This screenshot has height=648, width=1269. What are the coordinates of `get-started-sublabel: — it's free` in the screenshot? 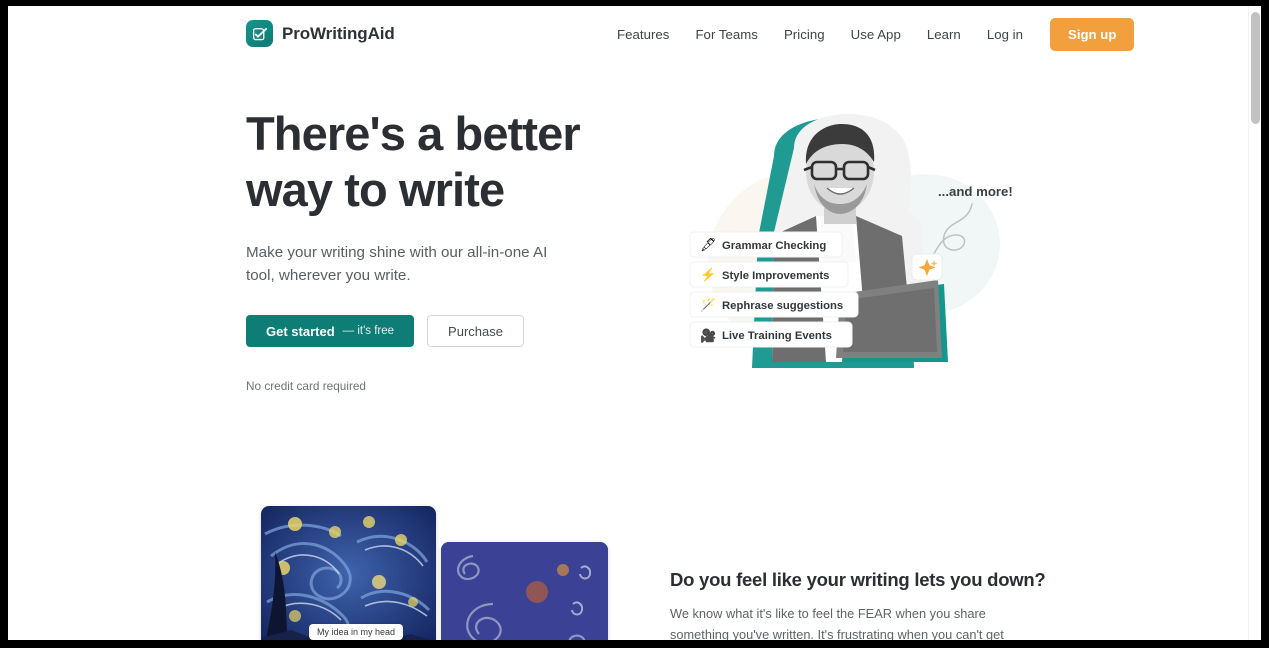 It's located at (368, 331).